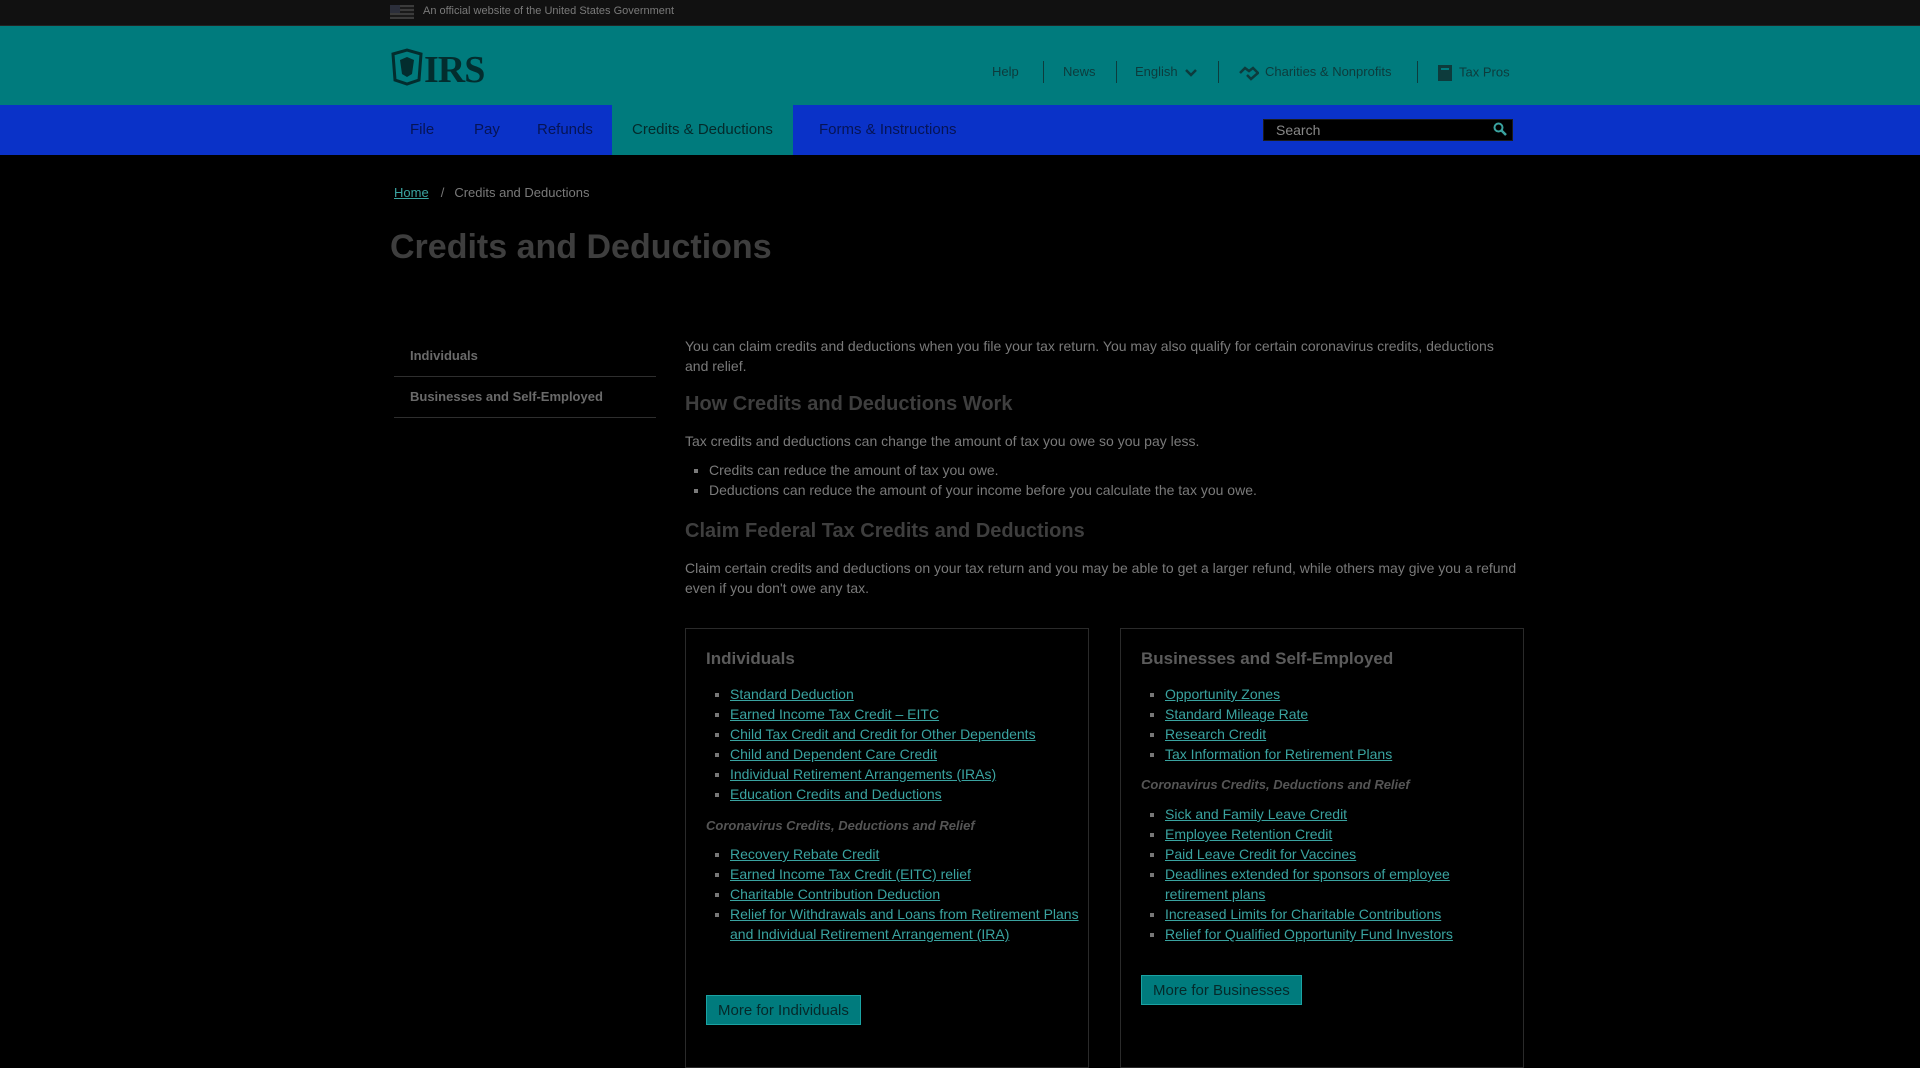 This screenshot has height=1068, width=1920. Describe the element at coordinates (1156, 71) in the screenshot. I see `language-label: English` at that location.